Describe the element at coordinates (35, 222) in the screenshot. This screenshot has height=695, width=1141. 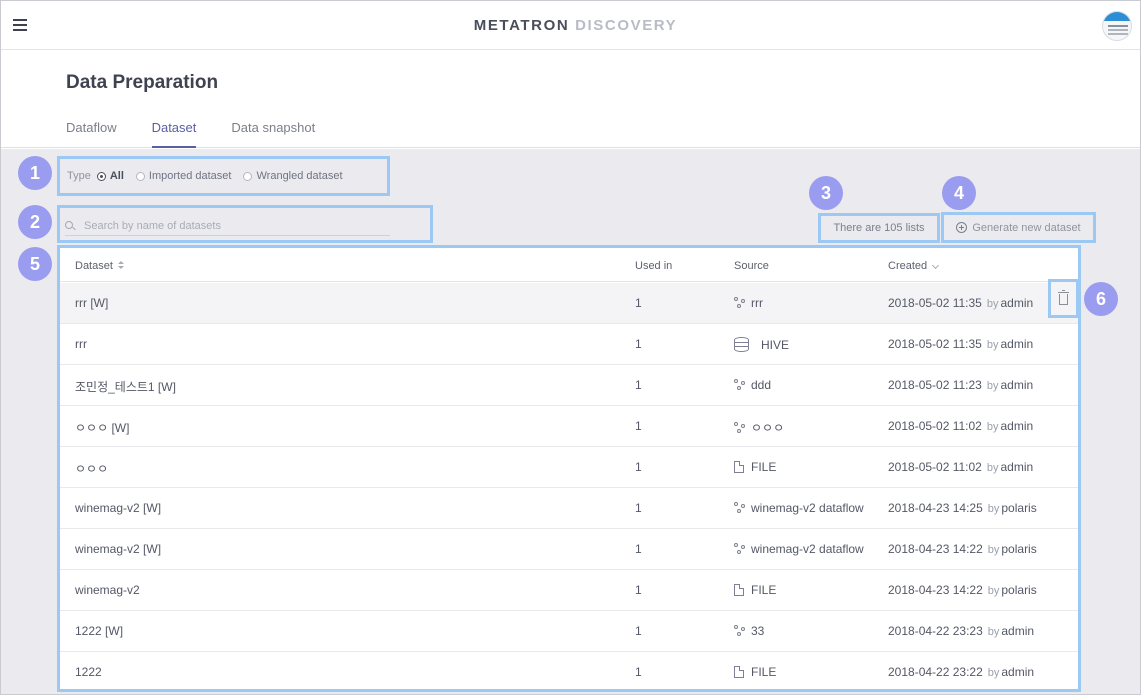
I see `callout-badge-2: 2` at that location.